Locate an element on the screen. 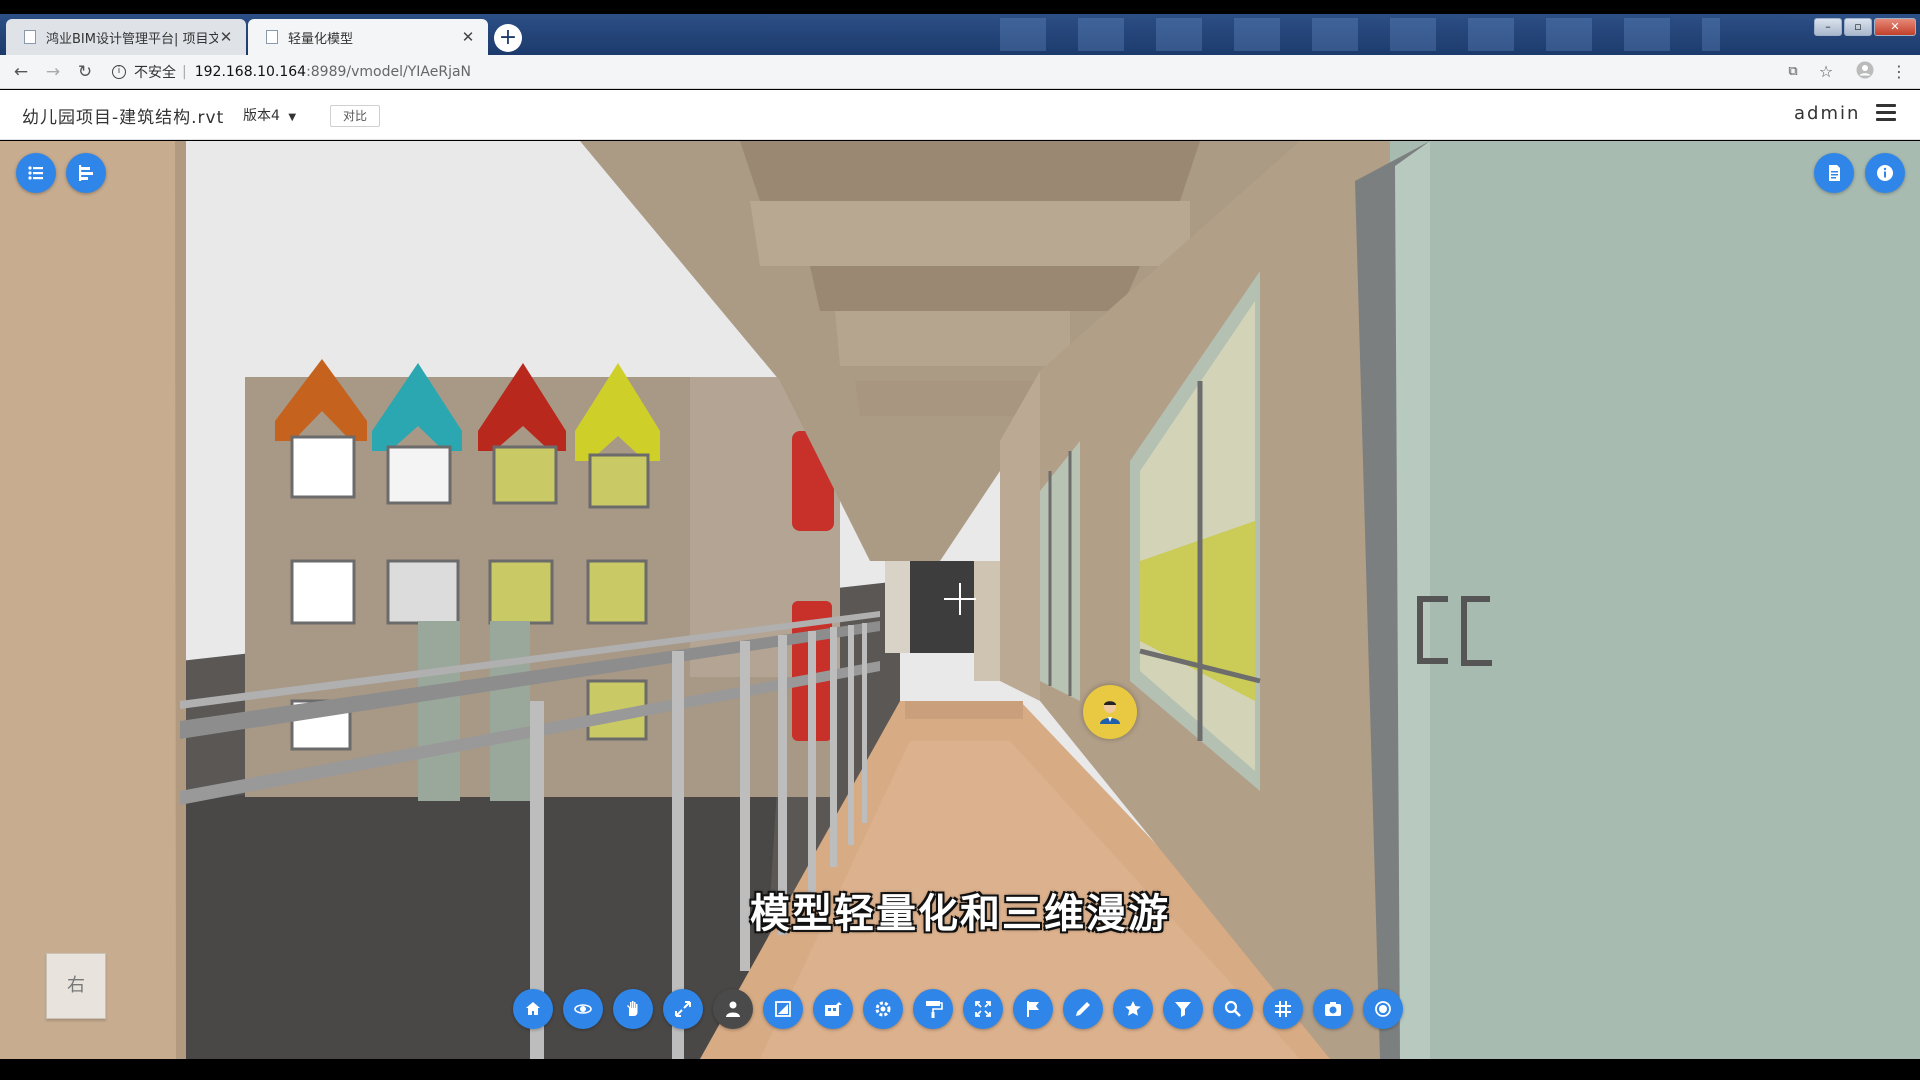  orbit-icon is located at coordinates (583, 1009).